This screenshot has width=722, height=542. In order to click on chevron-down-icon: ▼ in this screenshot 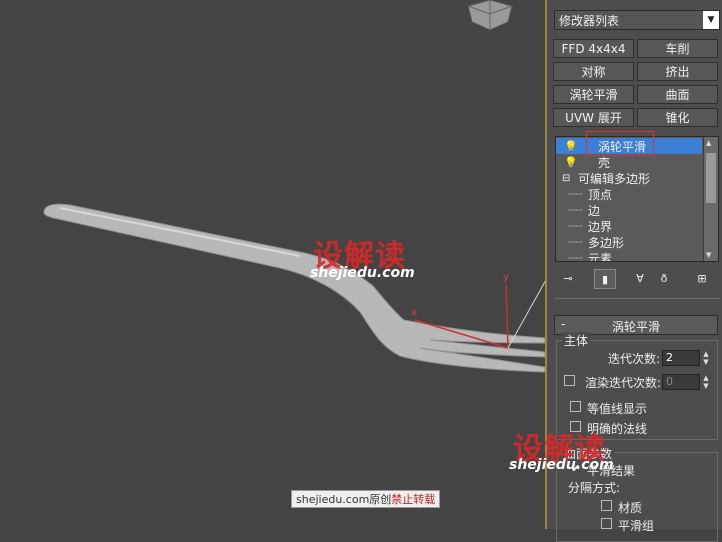, I will do `click(711, 20)`.